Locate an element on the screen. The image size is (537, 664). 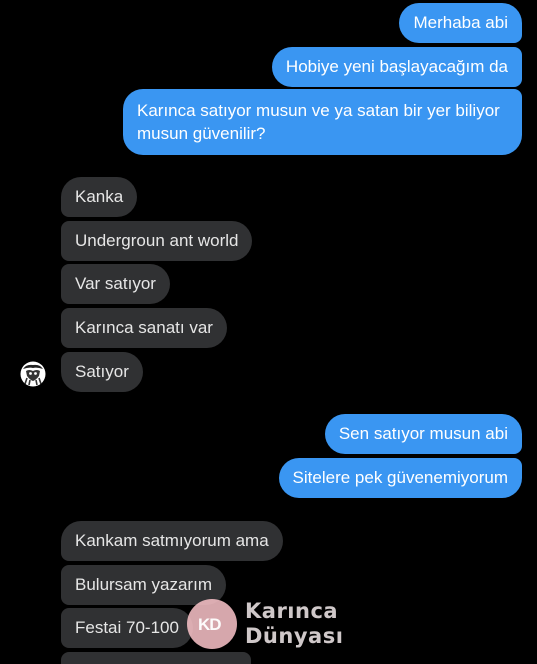
message-text: Kanka is located at coordinates (99, 196).